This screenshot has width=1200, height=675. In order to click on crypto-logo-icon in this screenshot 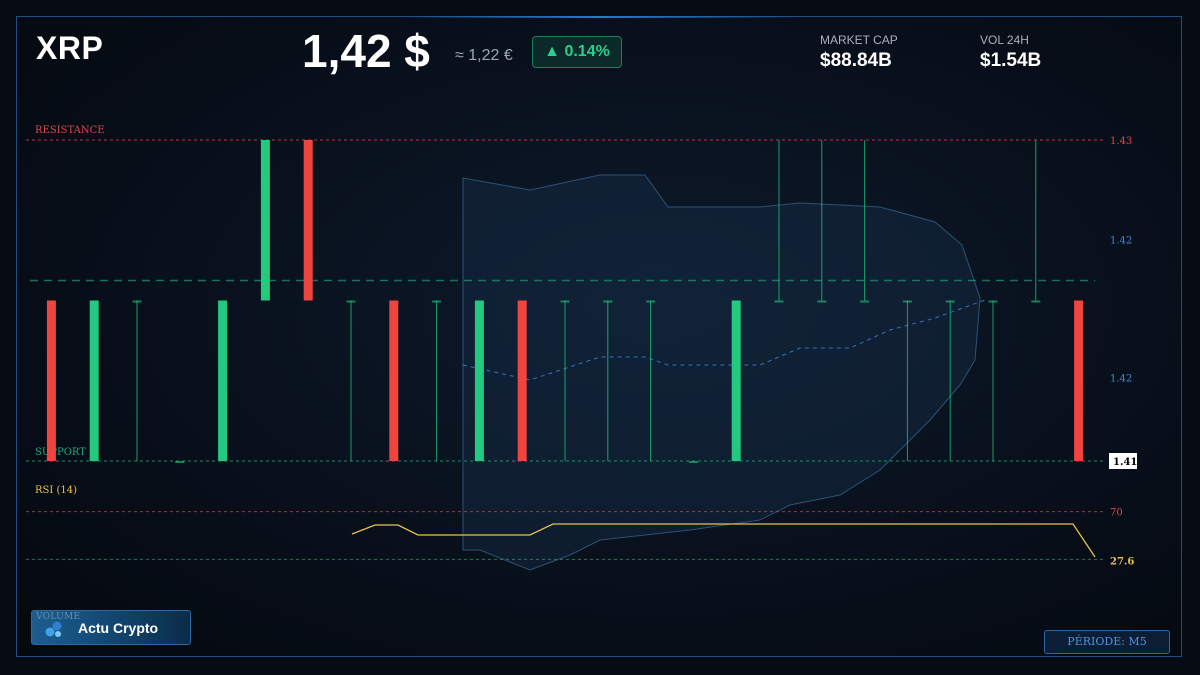, I will do `click(53, 629)`.